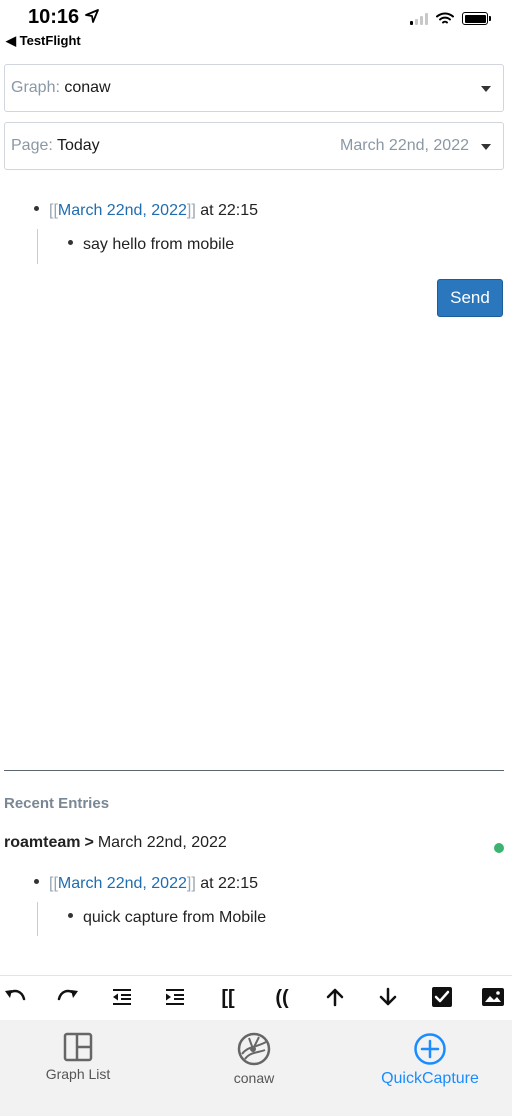 The image size is (512, 1116). I want to click on breadcrumb: roamteam > March 22nd, 2022, so click(115, 843).